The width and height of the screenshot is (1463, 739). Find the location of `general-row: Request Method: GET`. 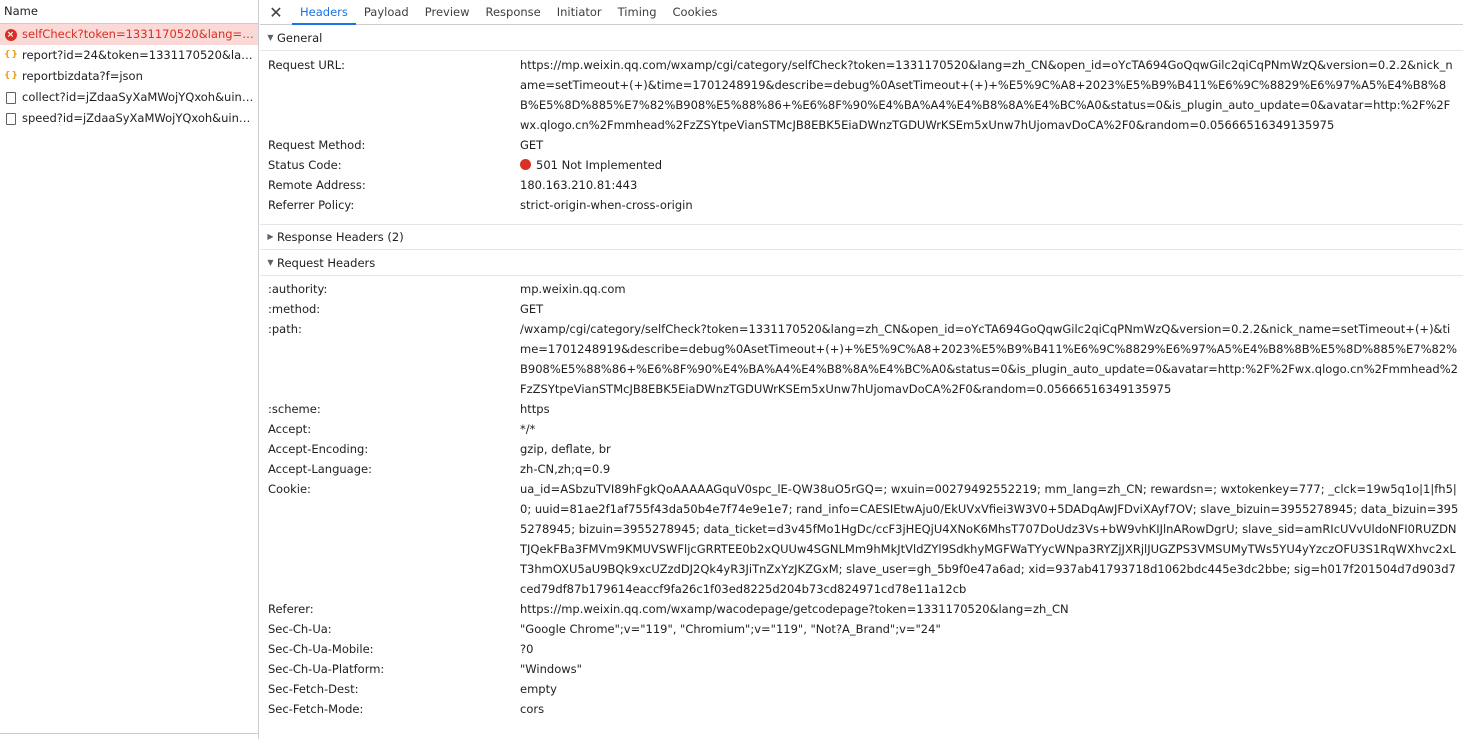

general-row: Request Method: GET is located at coordinates (861, 145).